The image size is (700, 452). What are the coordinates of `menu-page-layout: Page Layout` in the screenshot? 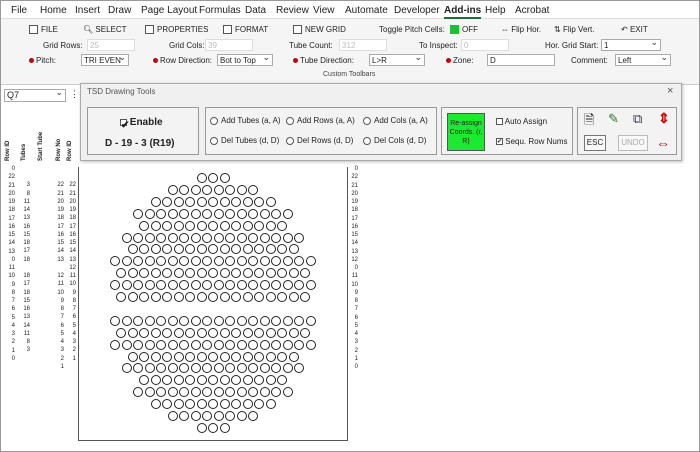 It's located at (169, 10).